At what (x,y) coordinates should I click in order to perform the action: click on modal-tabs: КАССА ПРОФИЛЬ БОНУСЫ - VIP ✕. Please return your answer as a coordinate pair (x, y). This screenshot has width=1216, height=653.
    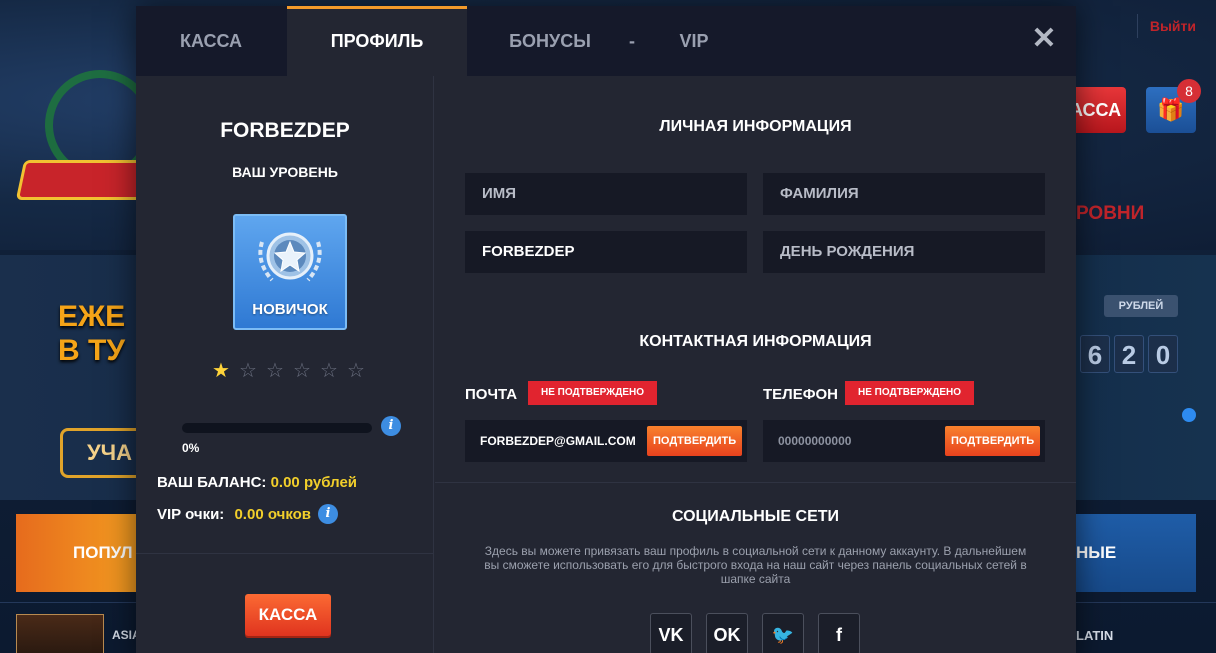
    Looking at the image, I should click on (606, 41).